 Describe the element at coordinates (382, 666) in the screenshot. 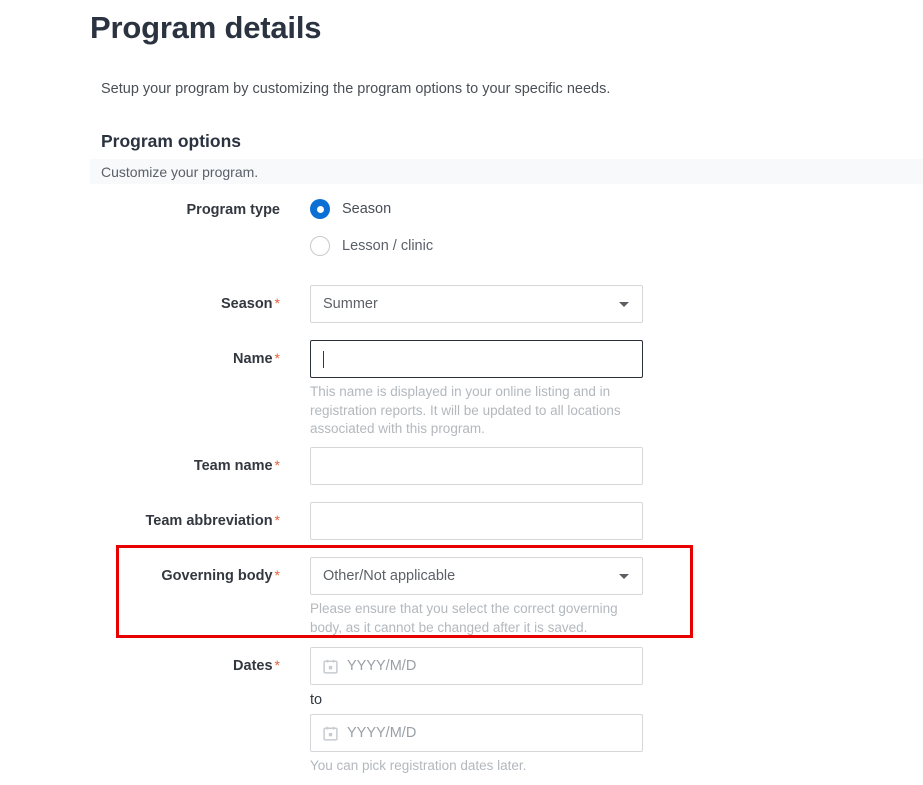

I see `date-start-placeholder: YYYY/M/D` at that location.